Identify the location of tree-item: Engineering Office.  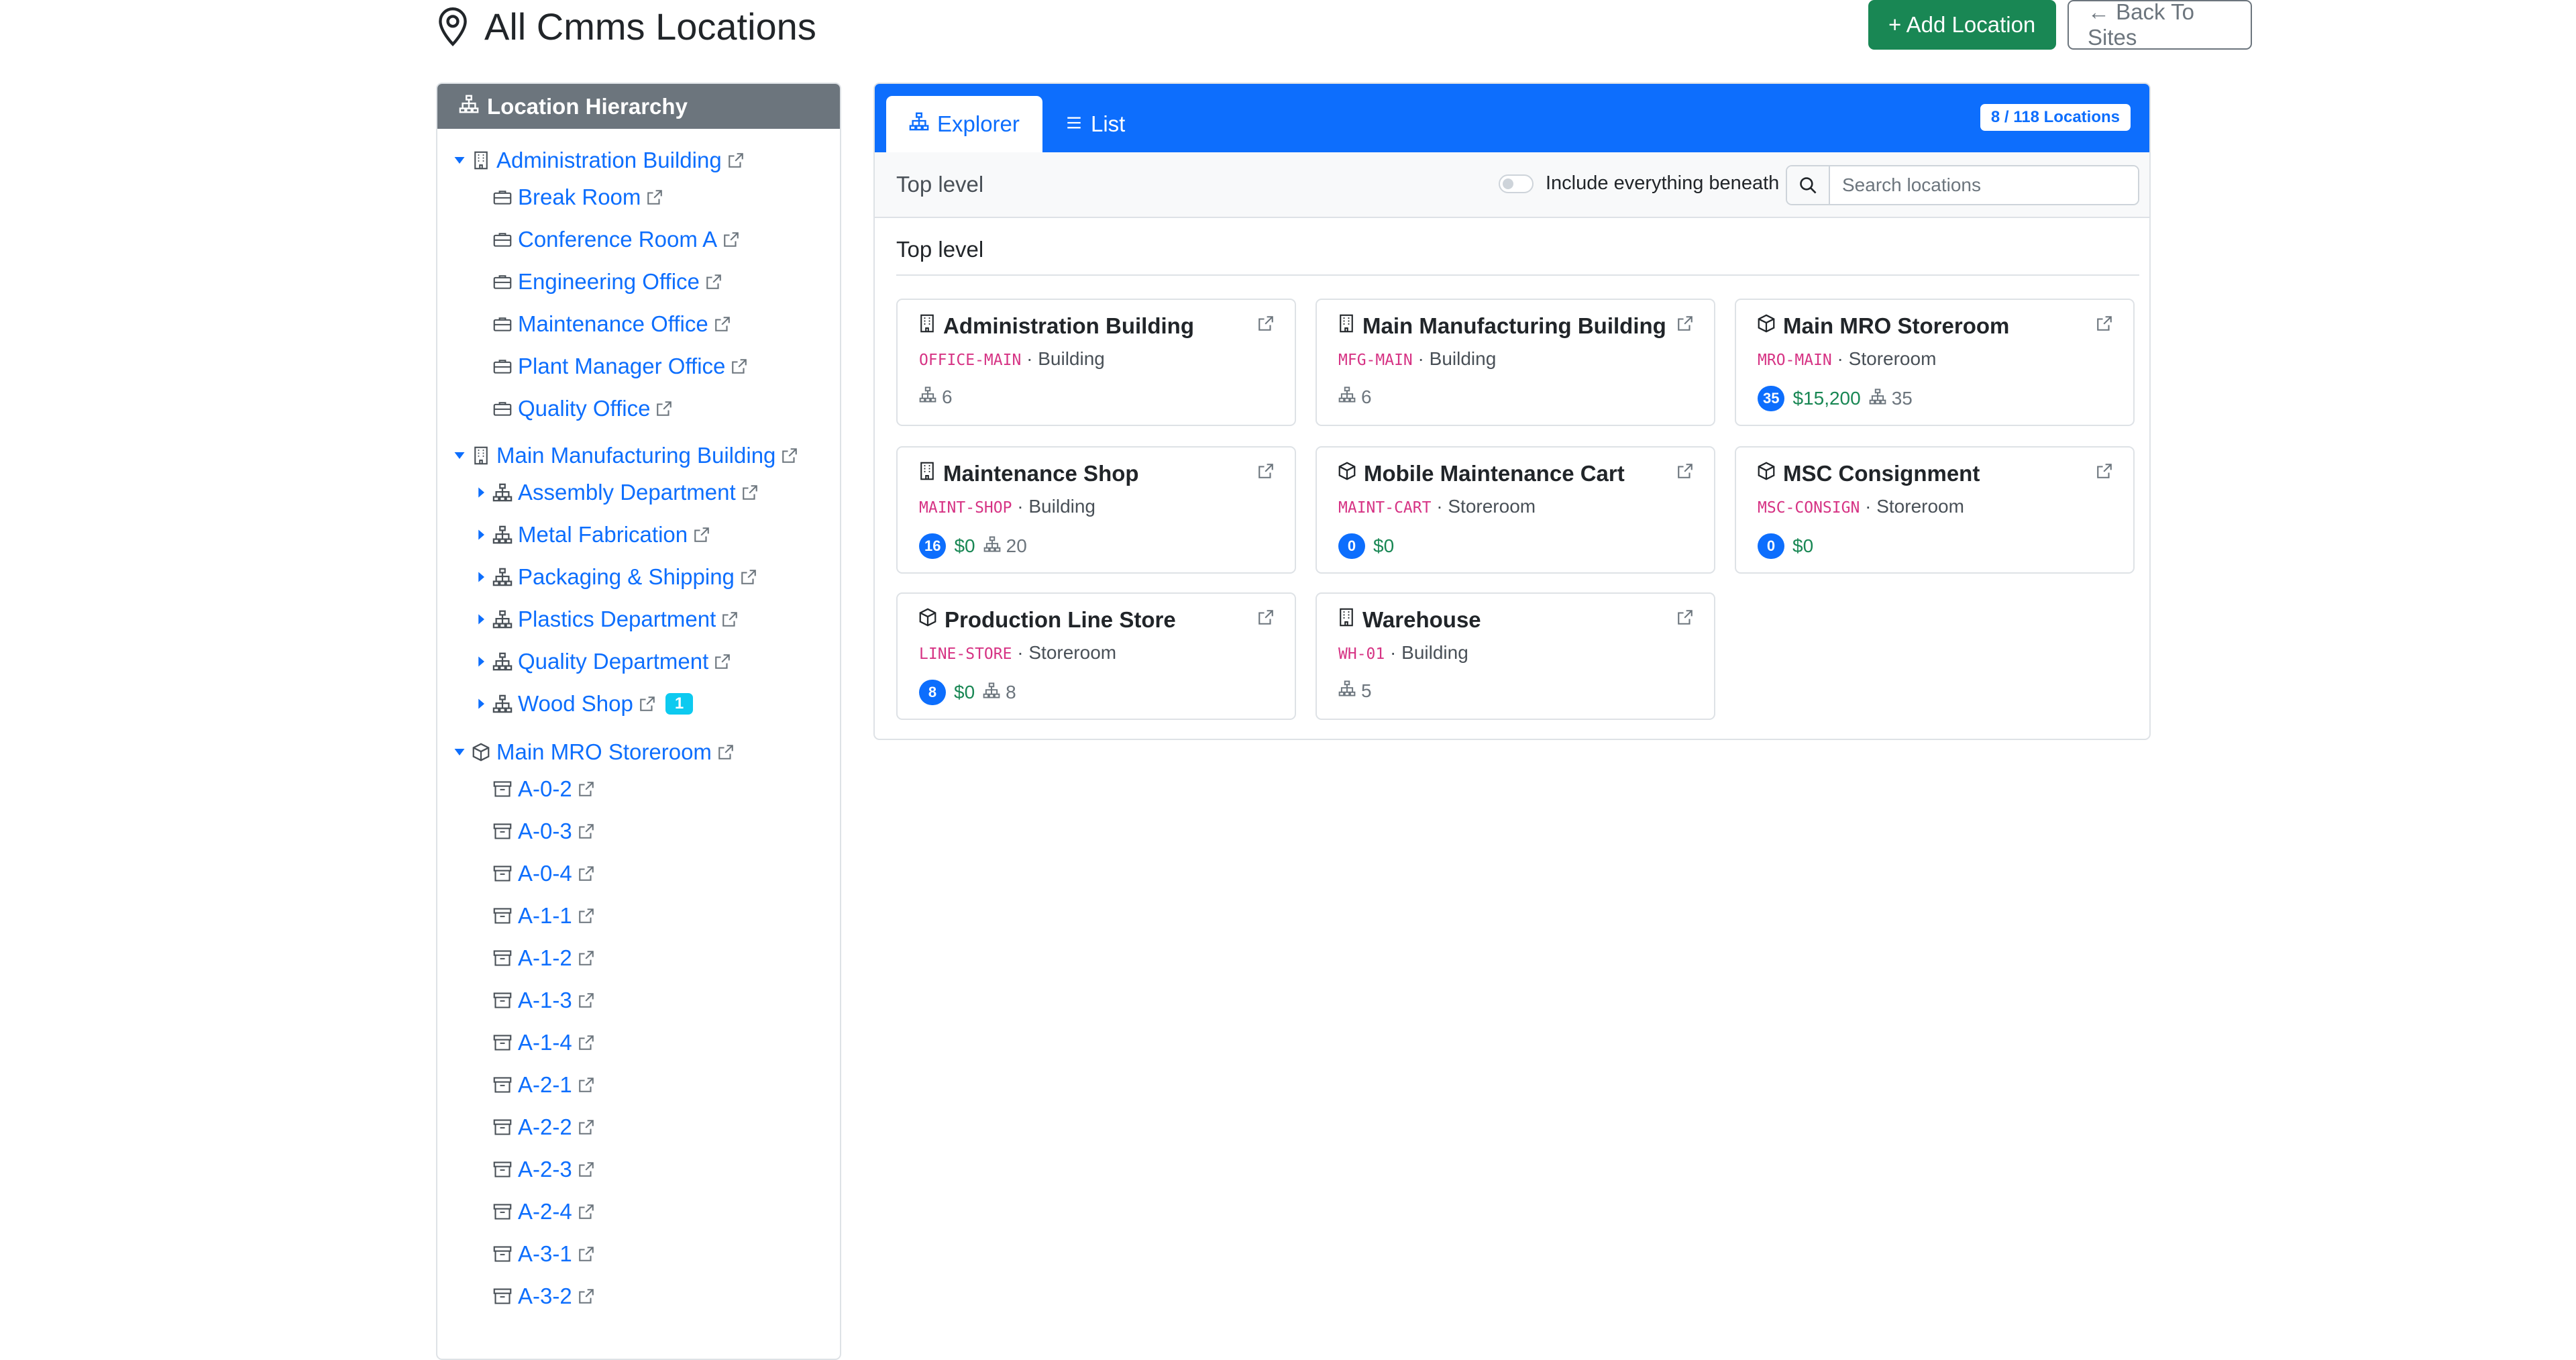
(596, 282).